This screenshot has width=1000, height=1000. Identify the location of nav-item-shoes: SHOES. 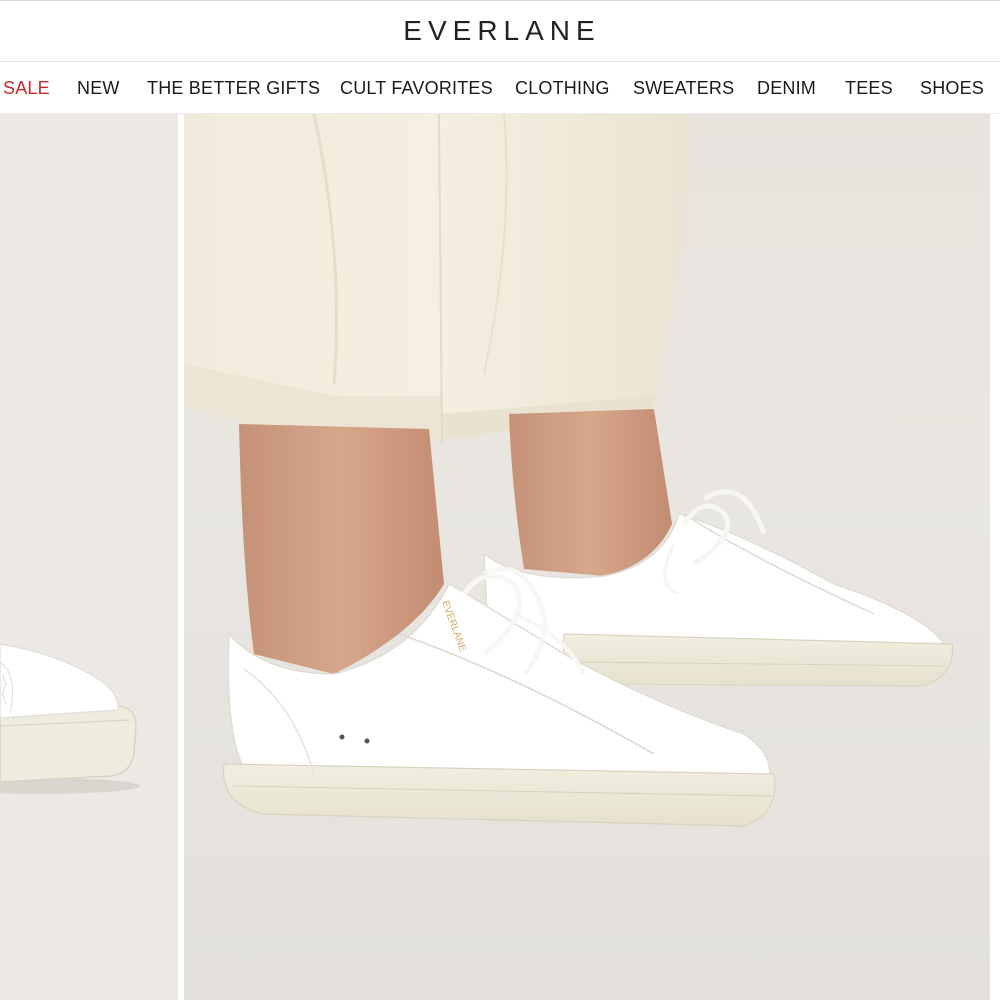
(952, 87).